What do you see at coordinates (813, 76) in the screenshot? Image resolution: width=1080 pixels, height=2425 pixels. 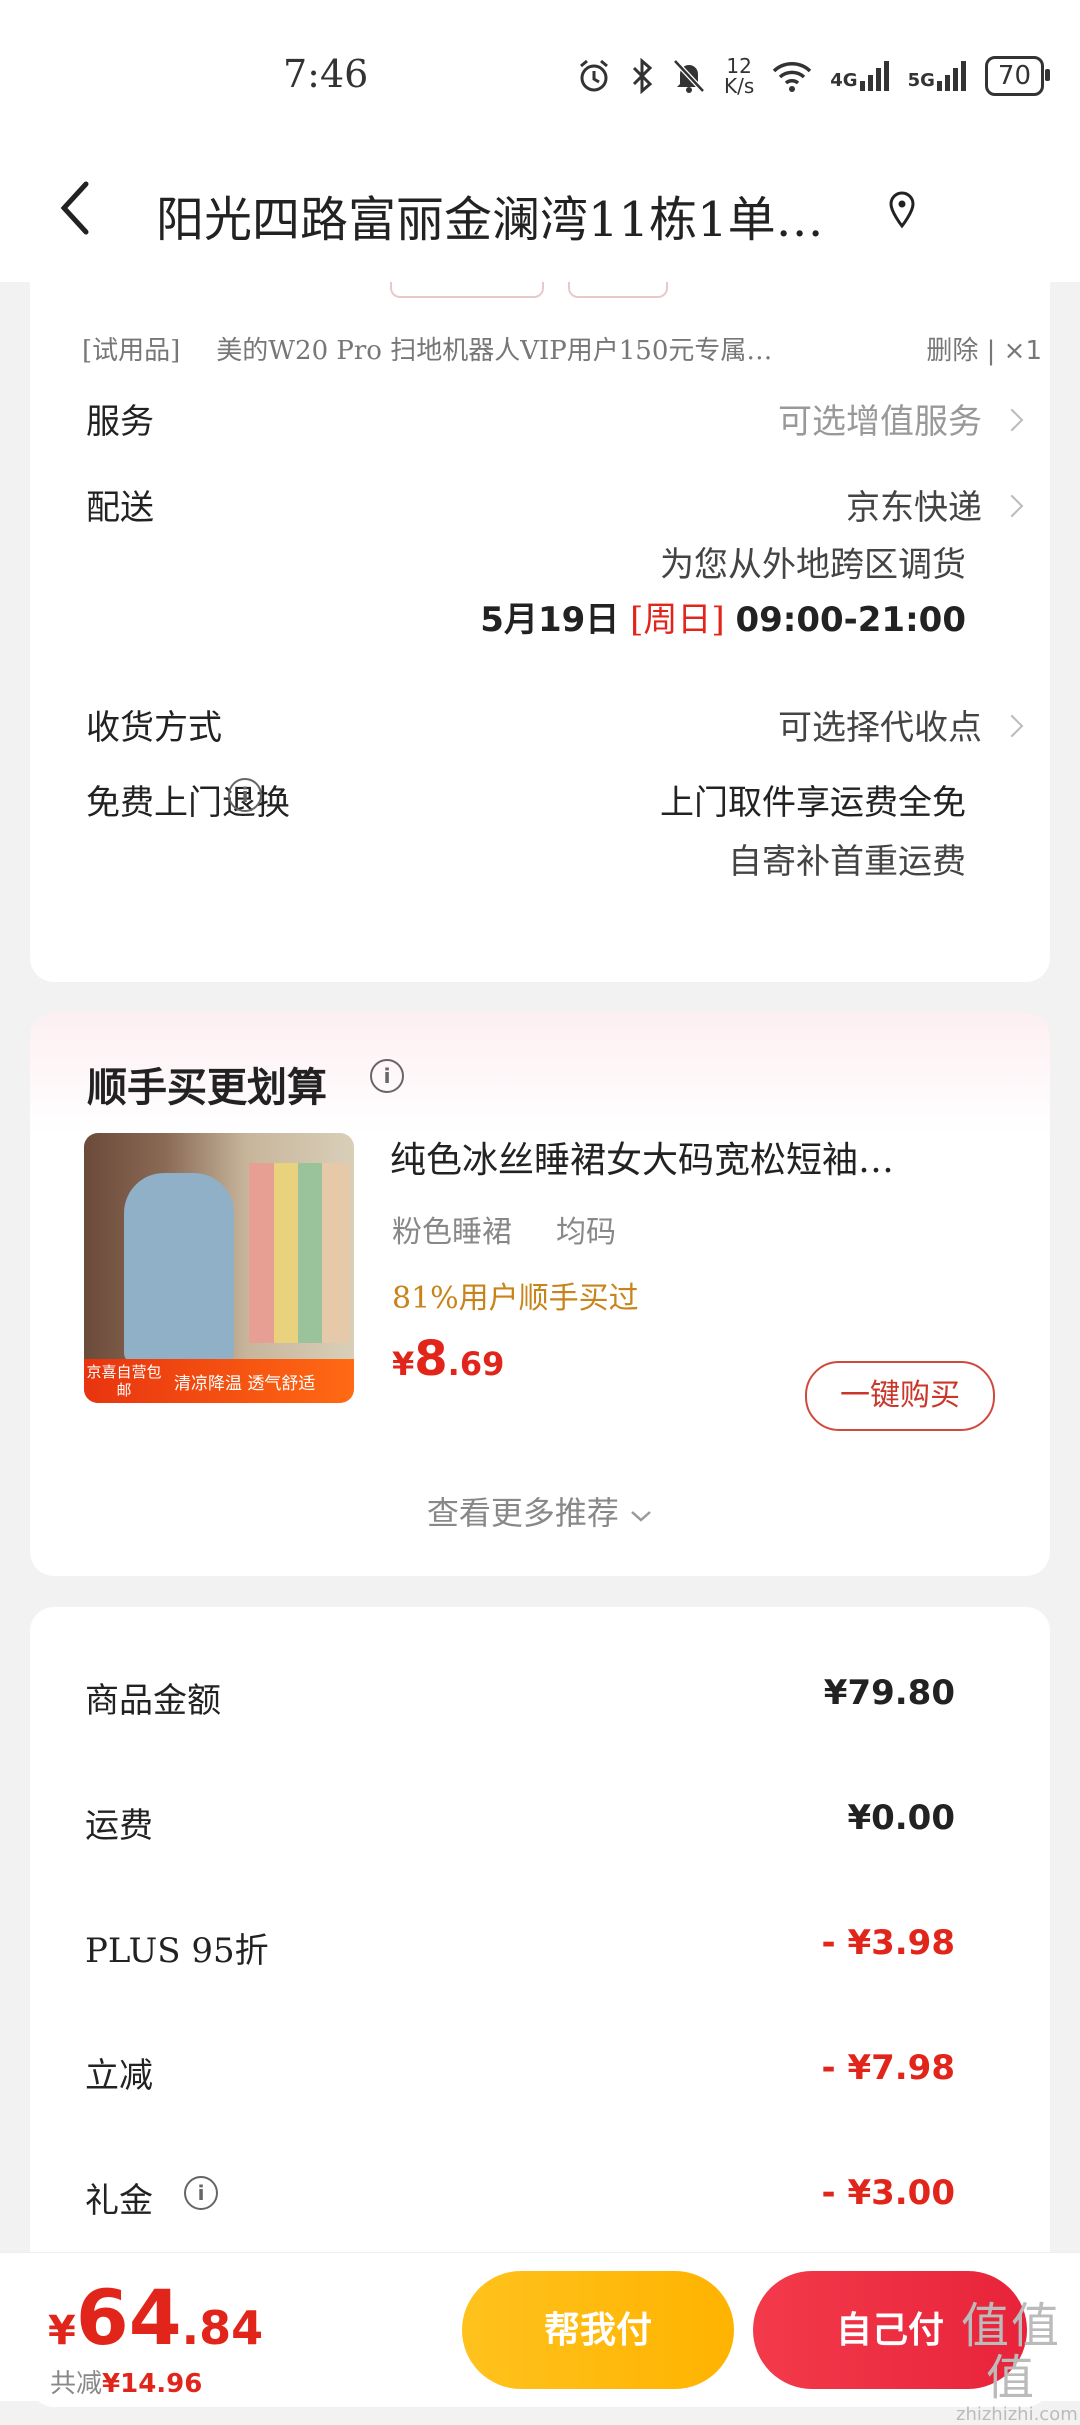 I see `status-icons: 12 K/s 4G 5G 70` at bounding box center [813, 76].